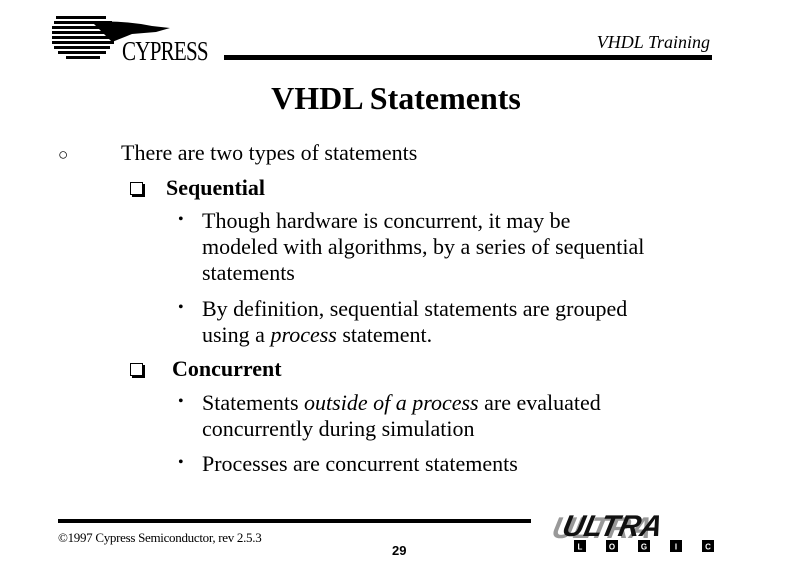 Image resolution: width=792 pixels, height=562 pixels. What do you see at coordinates (468, 57) in the screenshot?
I see `header-rule` at bounding box center [468, 57].